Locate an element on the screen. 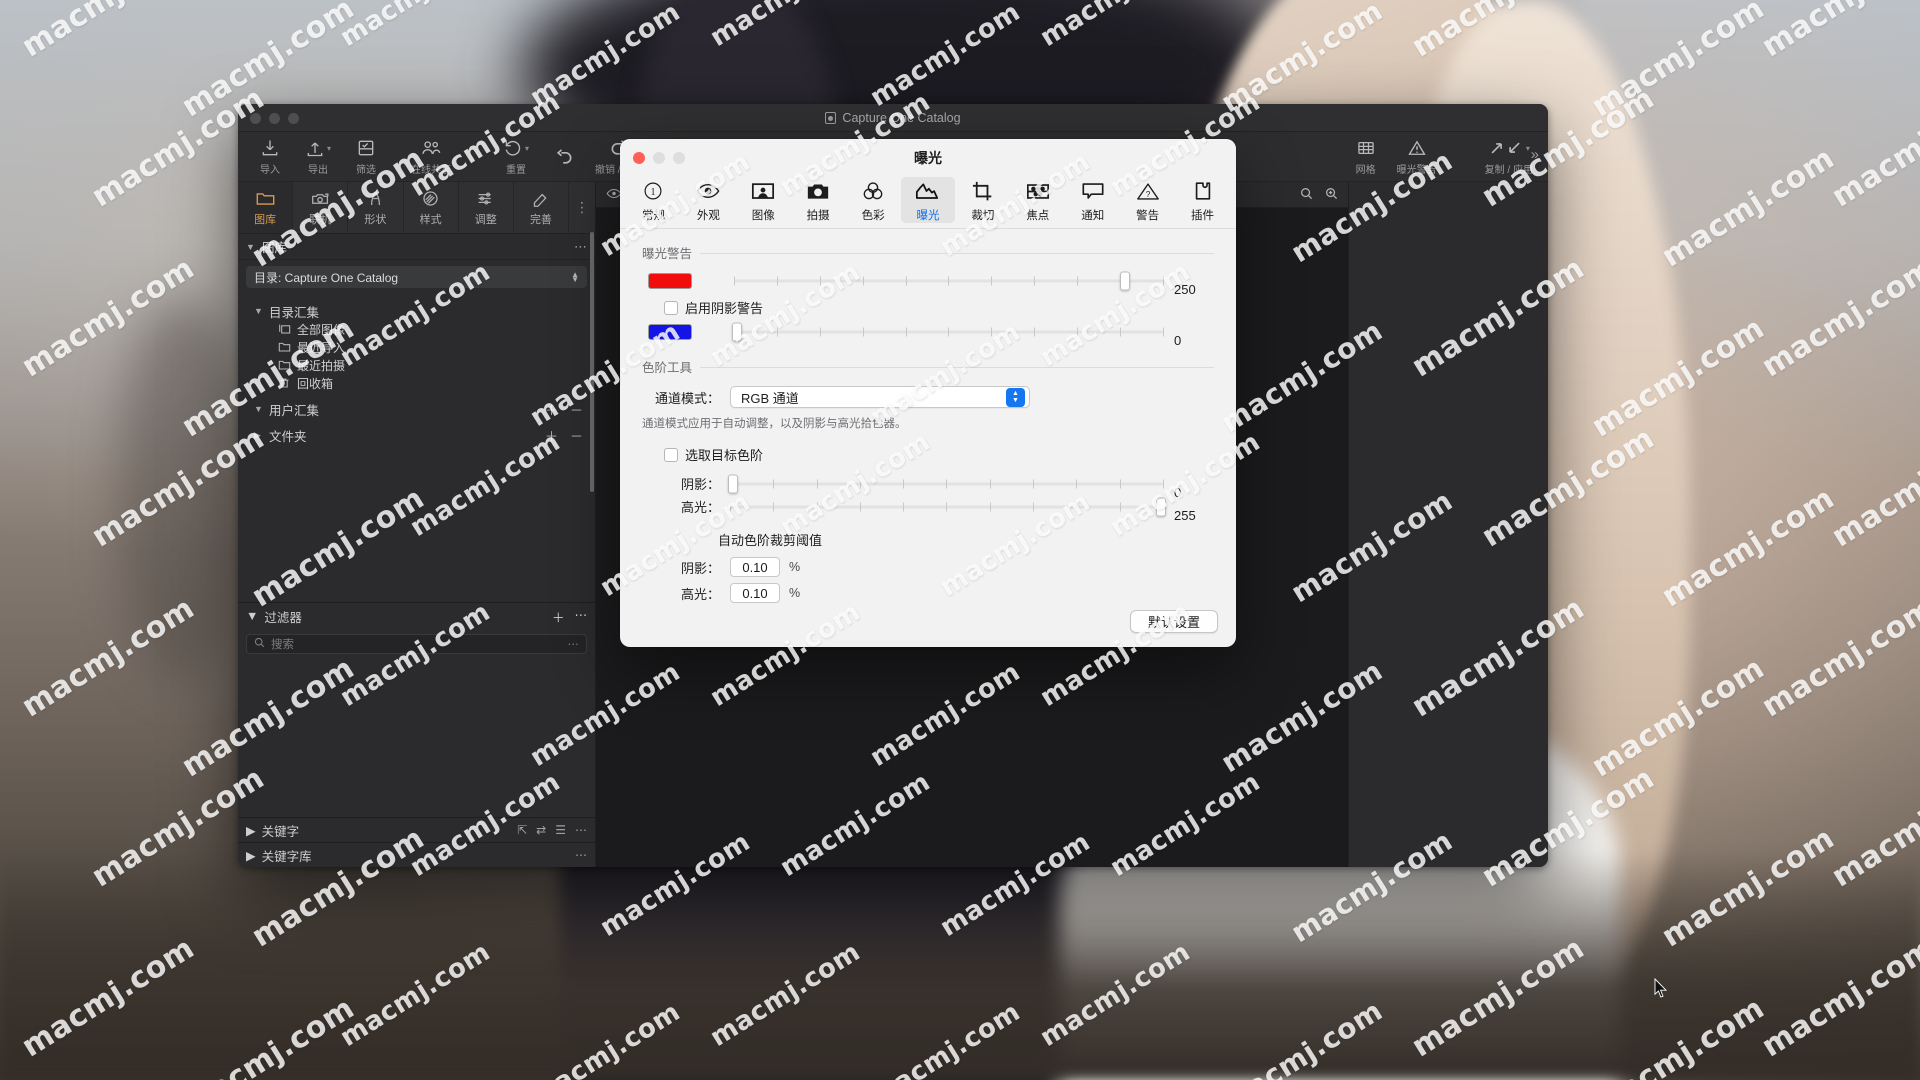 This screenshot has width=1920, height=1080. shadow-warning-color-swatch is located at coordinates (670, 332).